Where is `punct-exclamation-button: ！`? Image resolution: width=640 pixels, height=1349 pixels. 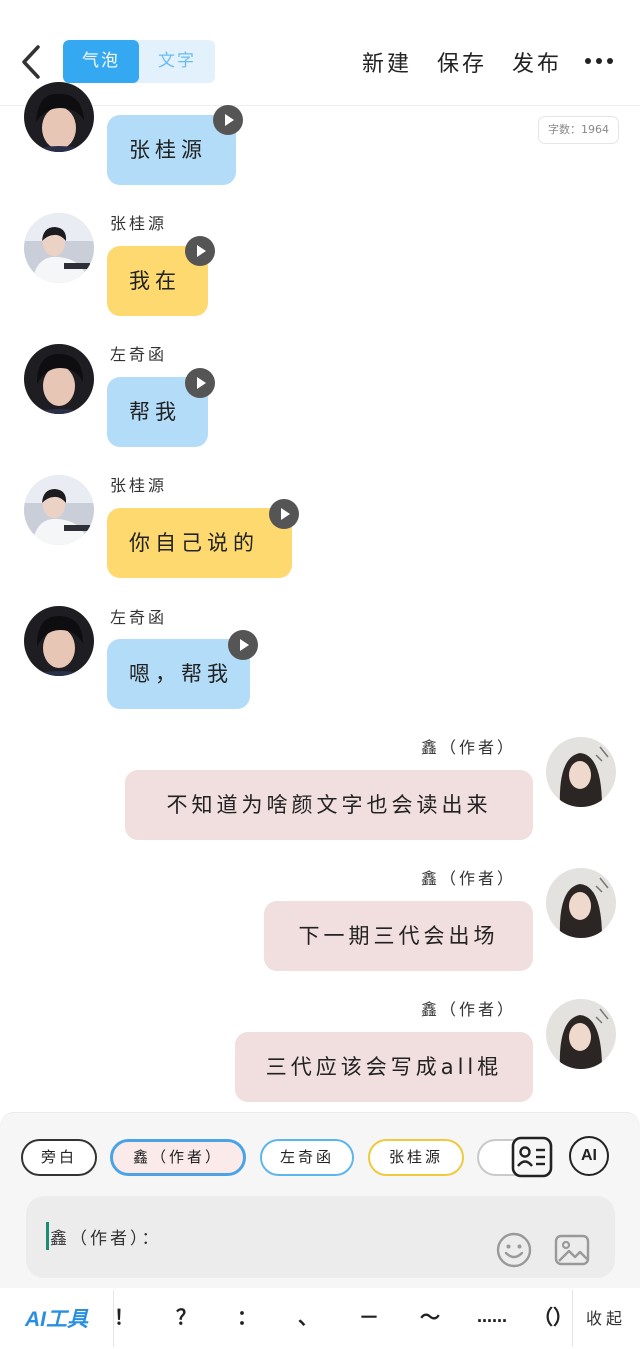
punct-exclamation-button: ！ is located at coordinates (124, 1317).